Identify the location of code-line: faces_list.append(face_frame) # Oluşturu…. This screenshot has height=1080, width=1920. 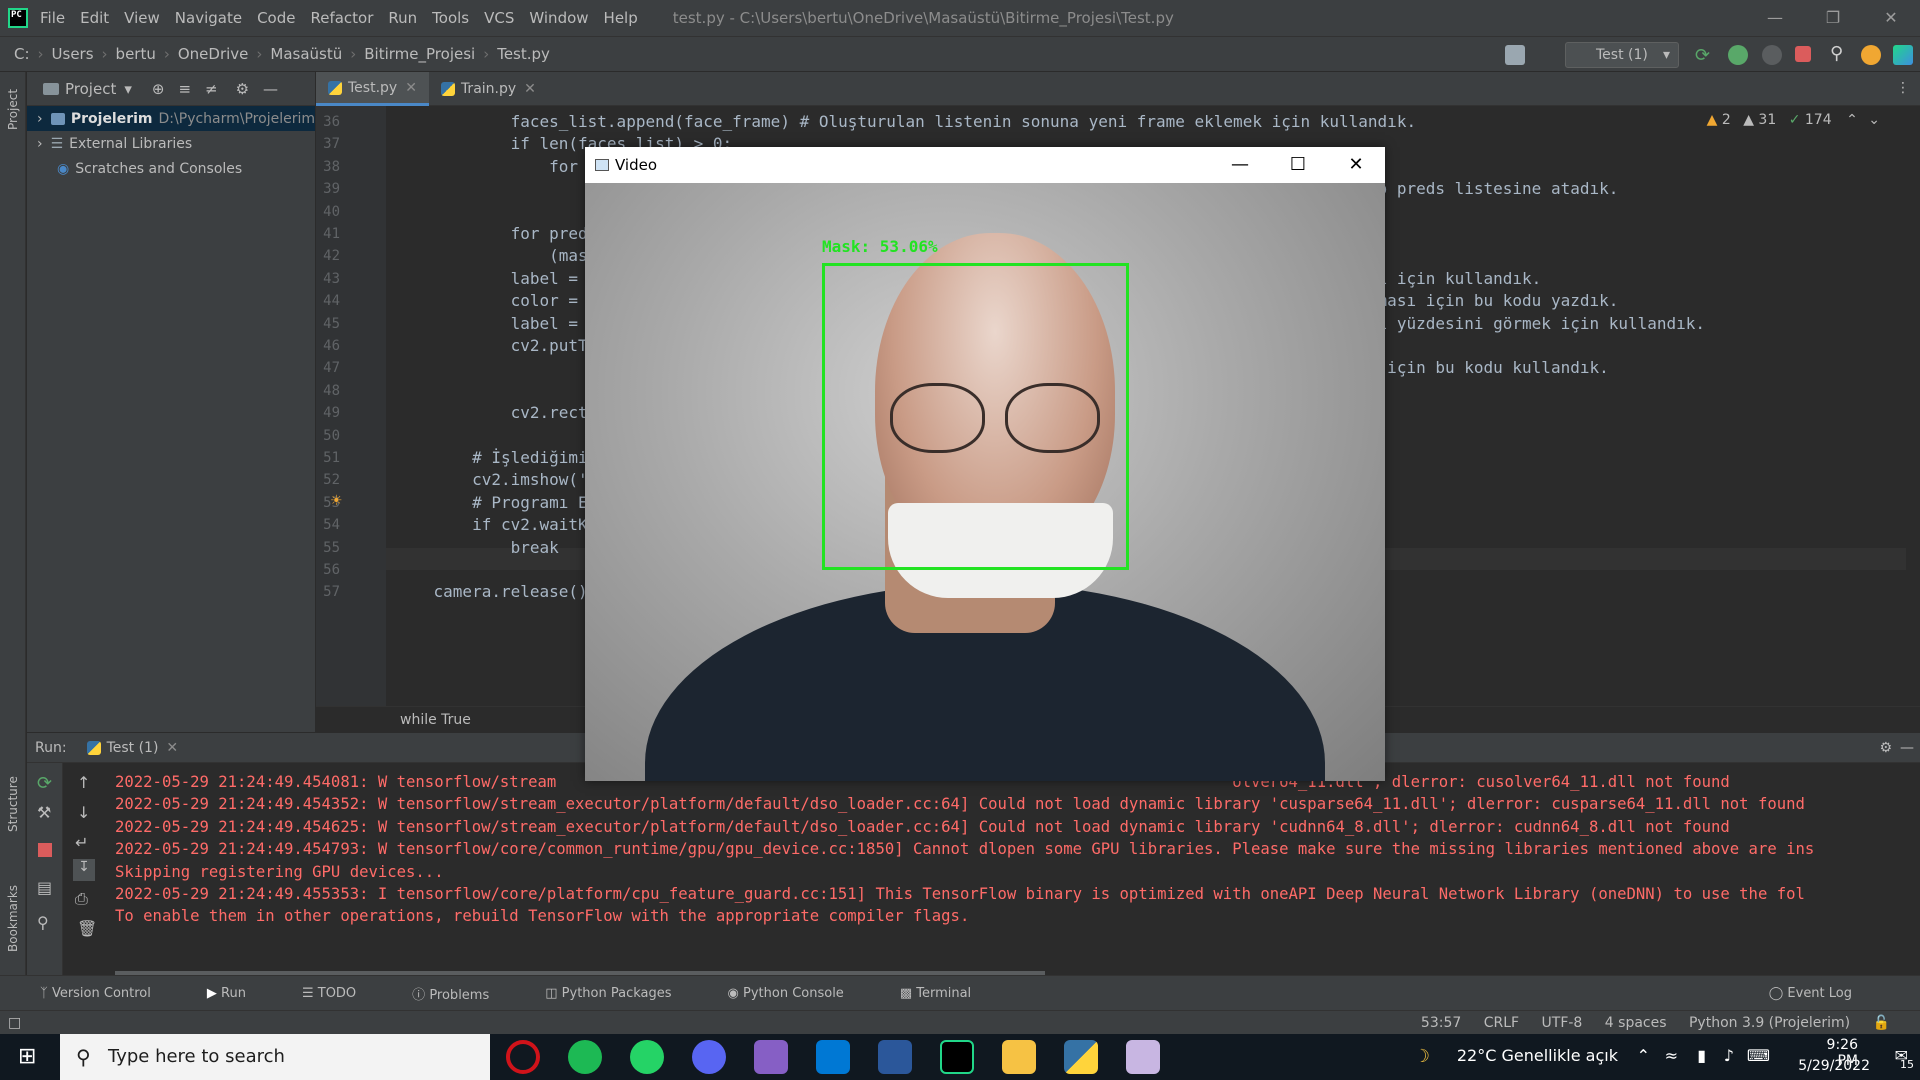
(905, 121).